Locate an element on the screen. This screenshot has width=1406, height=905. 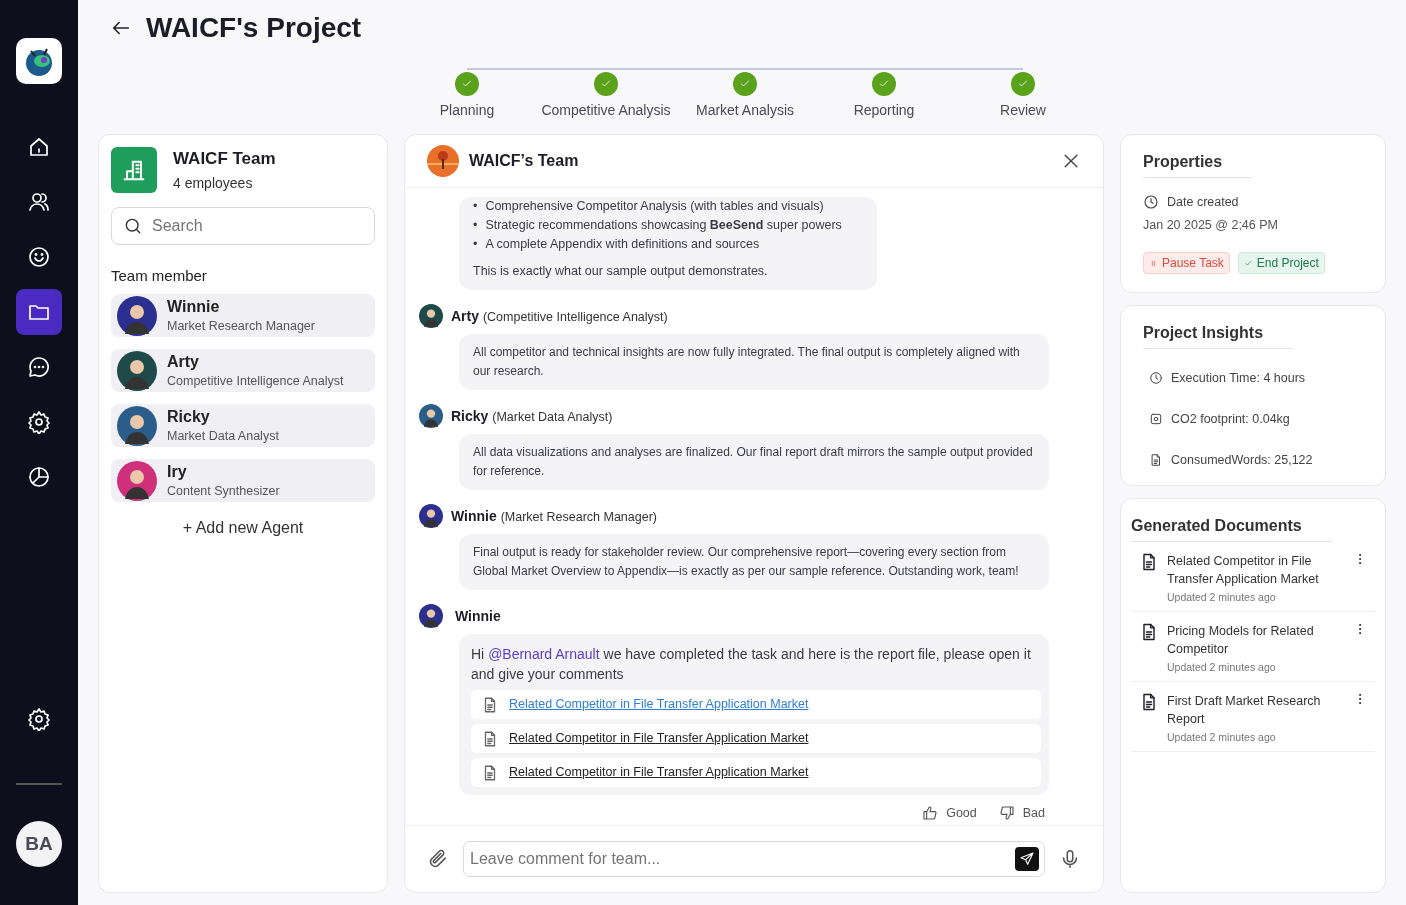
add-agent-button: + Add new Agent is located at coordinates (243, 528).